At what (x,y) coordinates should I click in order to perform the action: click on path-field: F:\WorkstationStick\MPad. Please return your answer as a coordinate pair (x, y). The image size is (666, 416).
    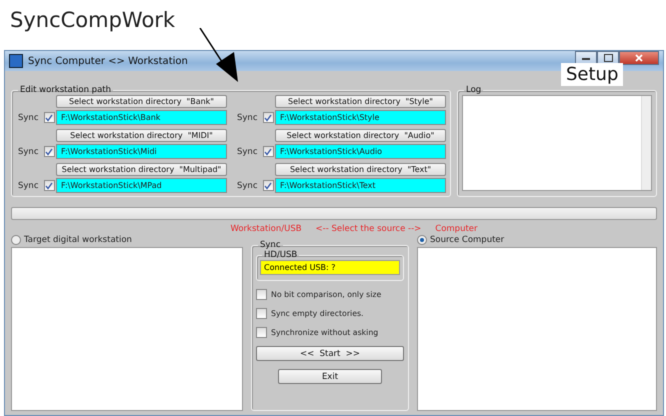
    Looking at the image, I should click on (141, 185).